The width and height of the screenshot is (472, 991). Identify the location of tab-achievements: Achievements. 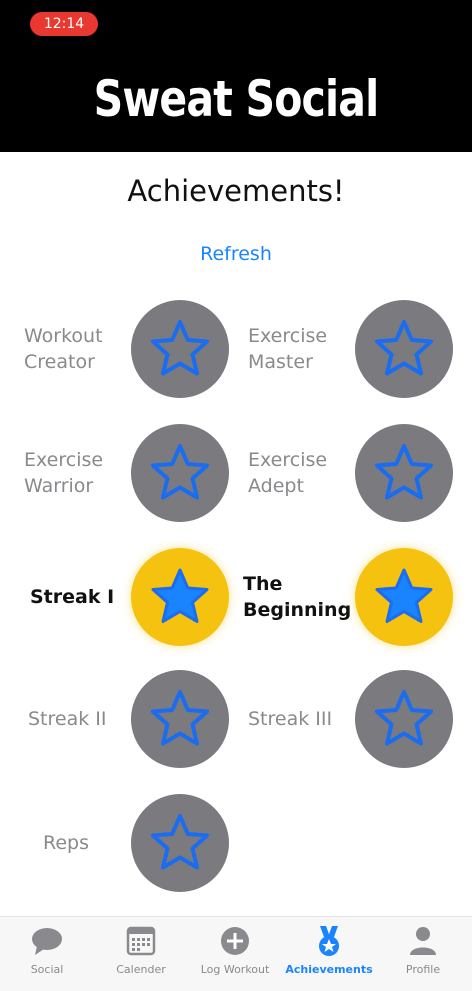
(329, 955).